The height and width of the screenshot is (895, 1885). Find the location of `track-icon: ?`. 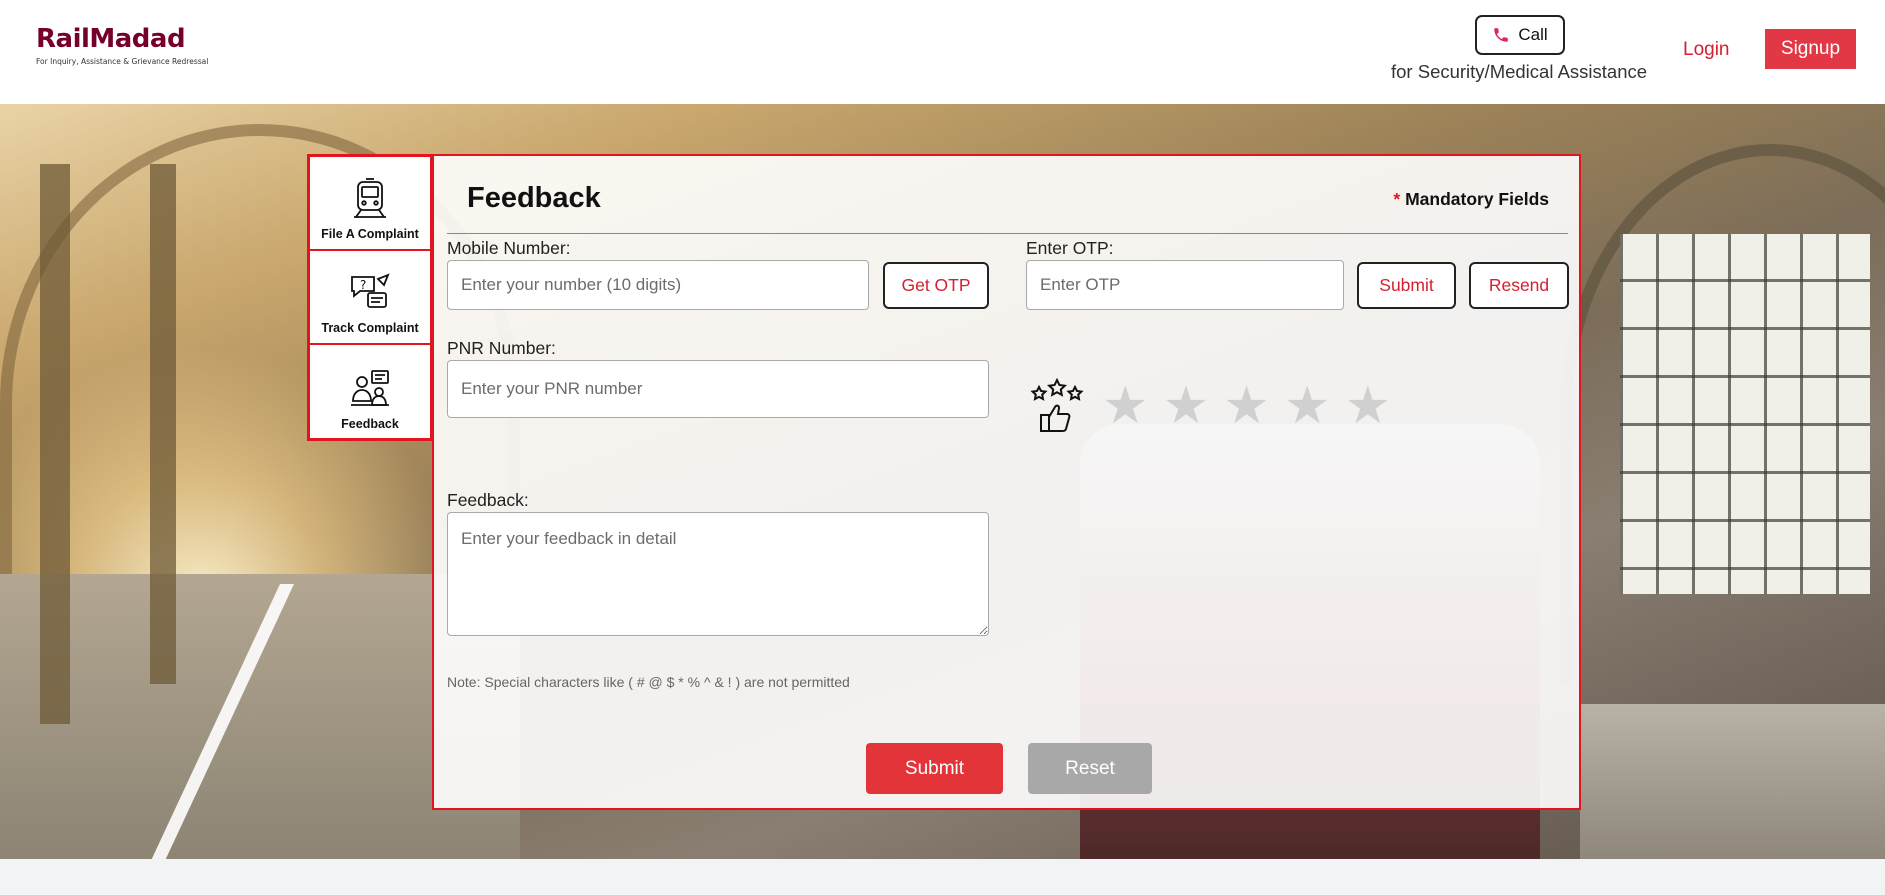

track-icon: ? is located at coordinates (370, 290).